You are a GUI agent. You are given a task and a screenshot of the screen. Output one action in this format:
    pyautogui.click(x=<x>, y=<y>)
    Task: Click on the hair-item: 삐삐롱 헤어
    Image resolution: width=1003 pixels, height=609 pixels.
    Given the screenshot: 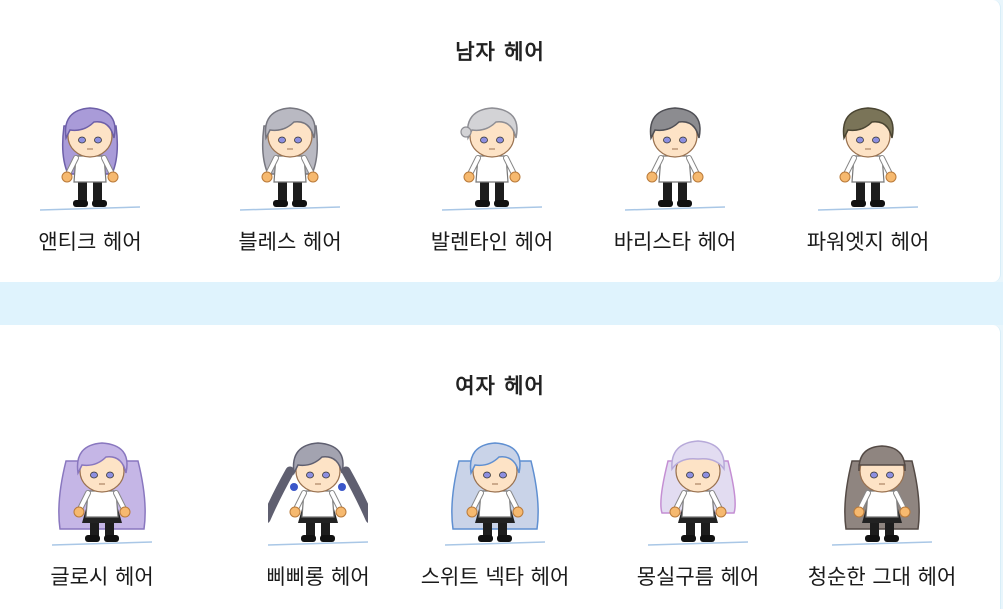 What is the action you would take?
    pyautogui.click(x=318, y=515)
    